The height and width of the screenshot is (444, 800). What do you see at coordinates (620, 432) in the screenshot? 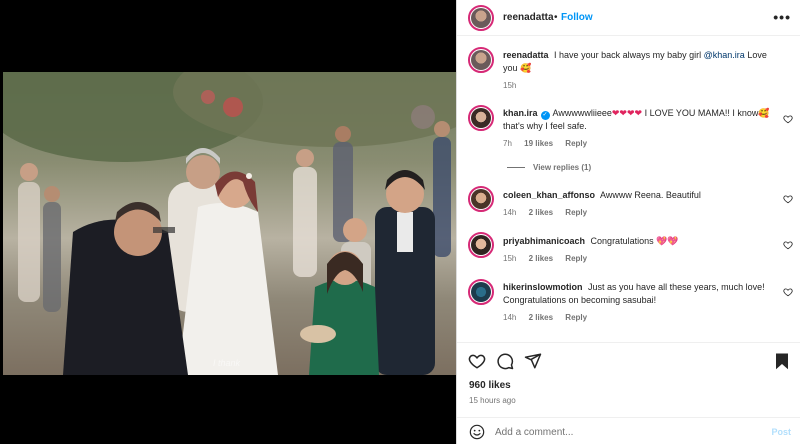
I see `comment-input` at bounding box center [620, 432].